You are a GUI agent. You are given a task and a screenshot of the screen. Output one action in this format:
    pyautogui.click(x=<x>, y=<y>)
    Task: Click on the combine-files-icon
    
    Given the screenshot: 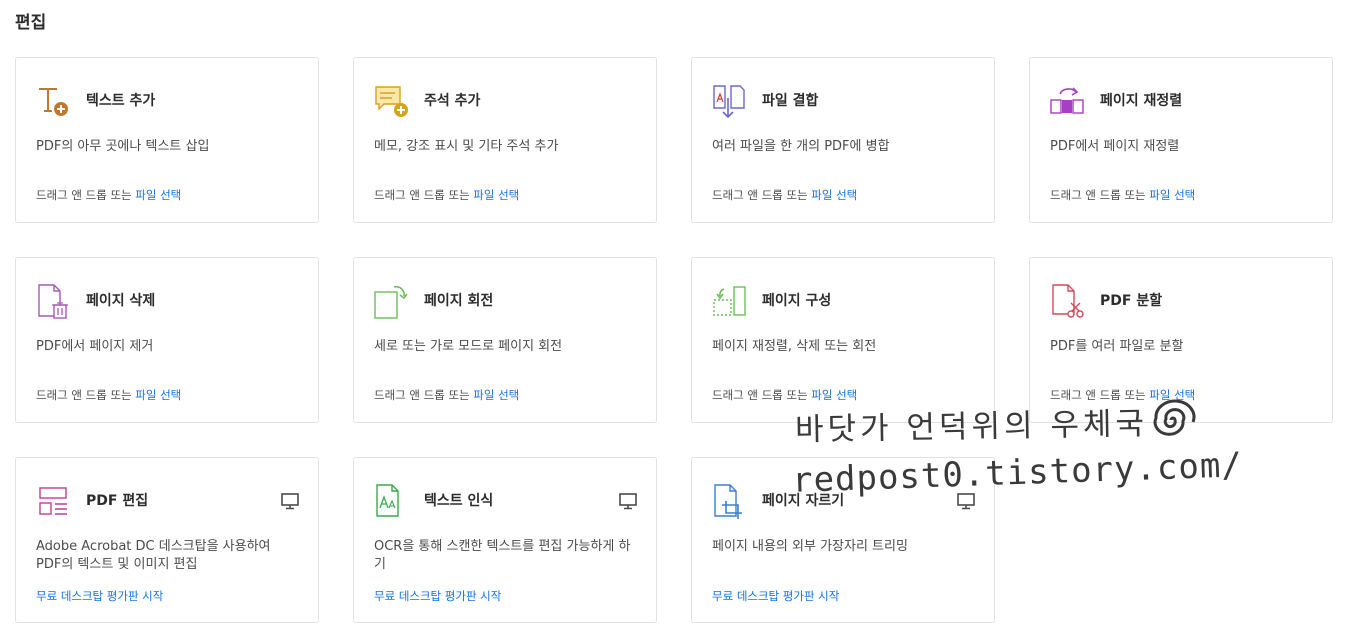 What is the action you would take?
    pyautogui.click(x=729, y=102)
    